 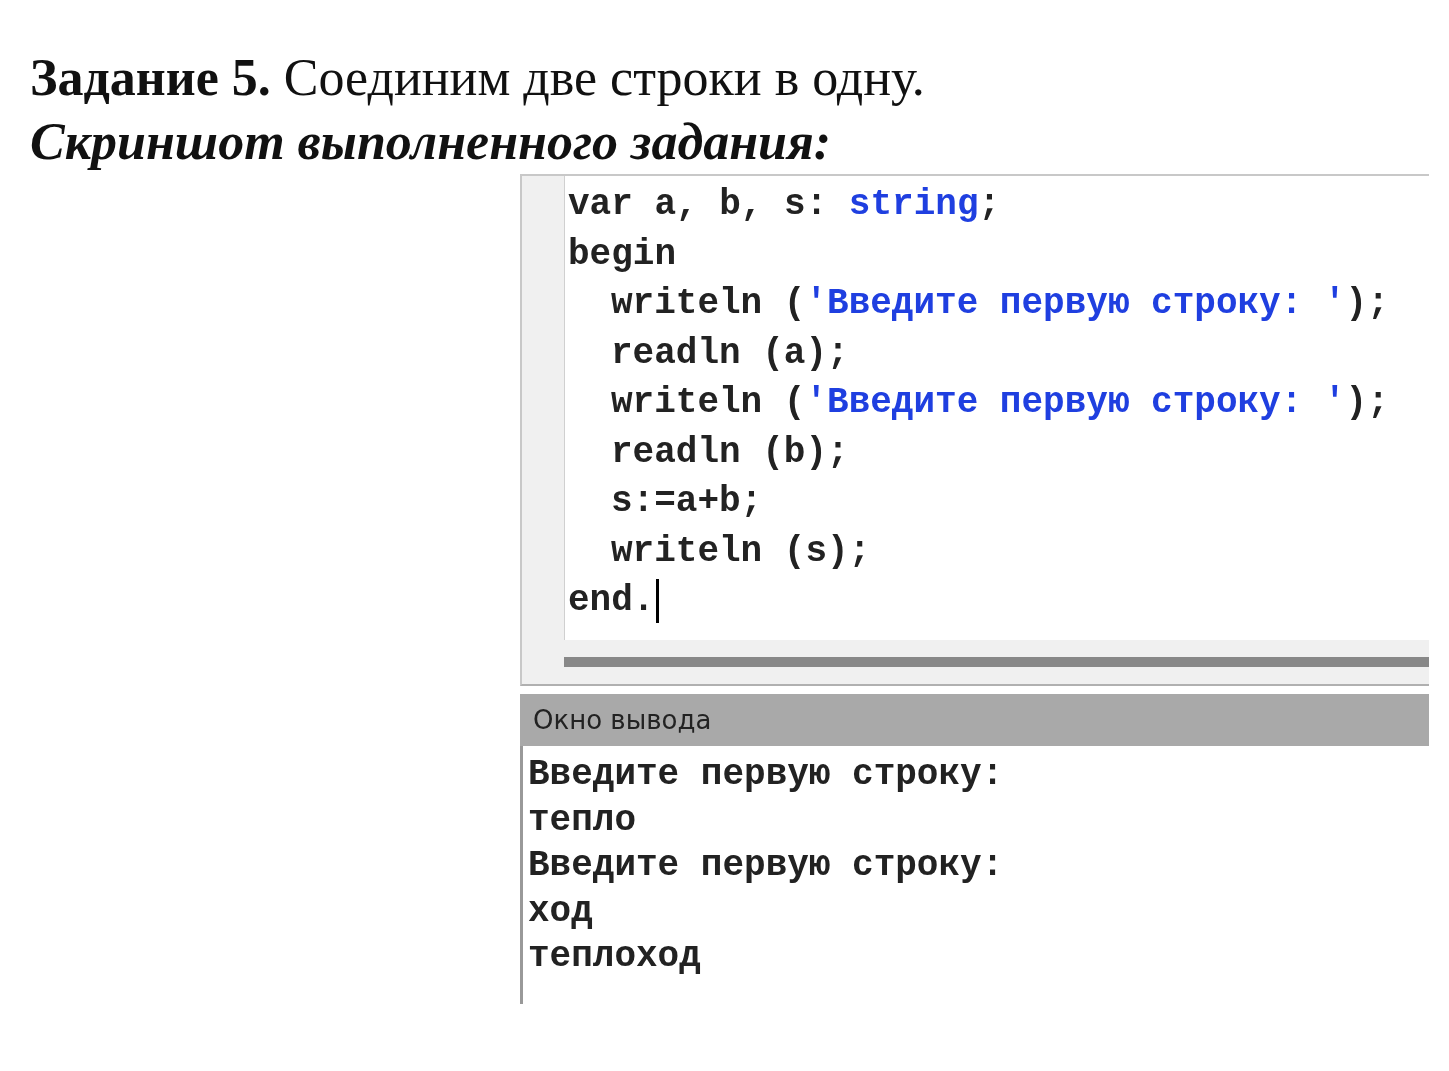 I want to click on output-line: ход, so click(x=561, y=911).